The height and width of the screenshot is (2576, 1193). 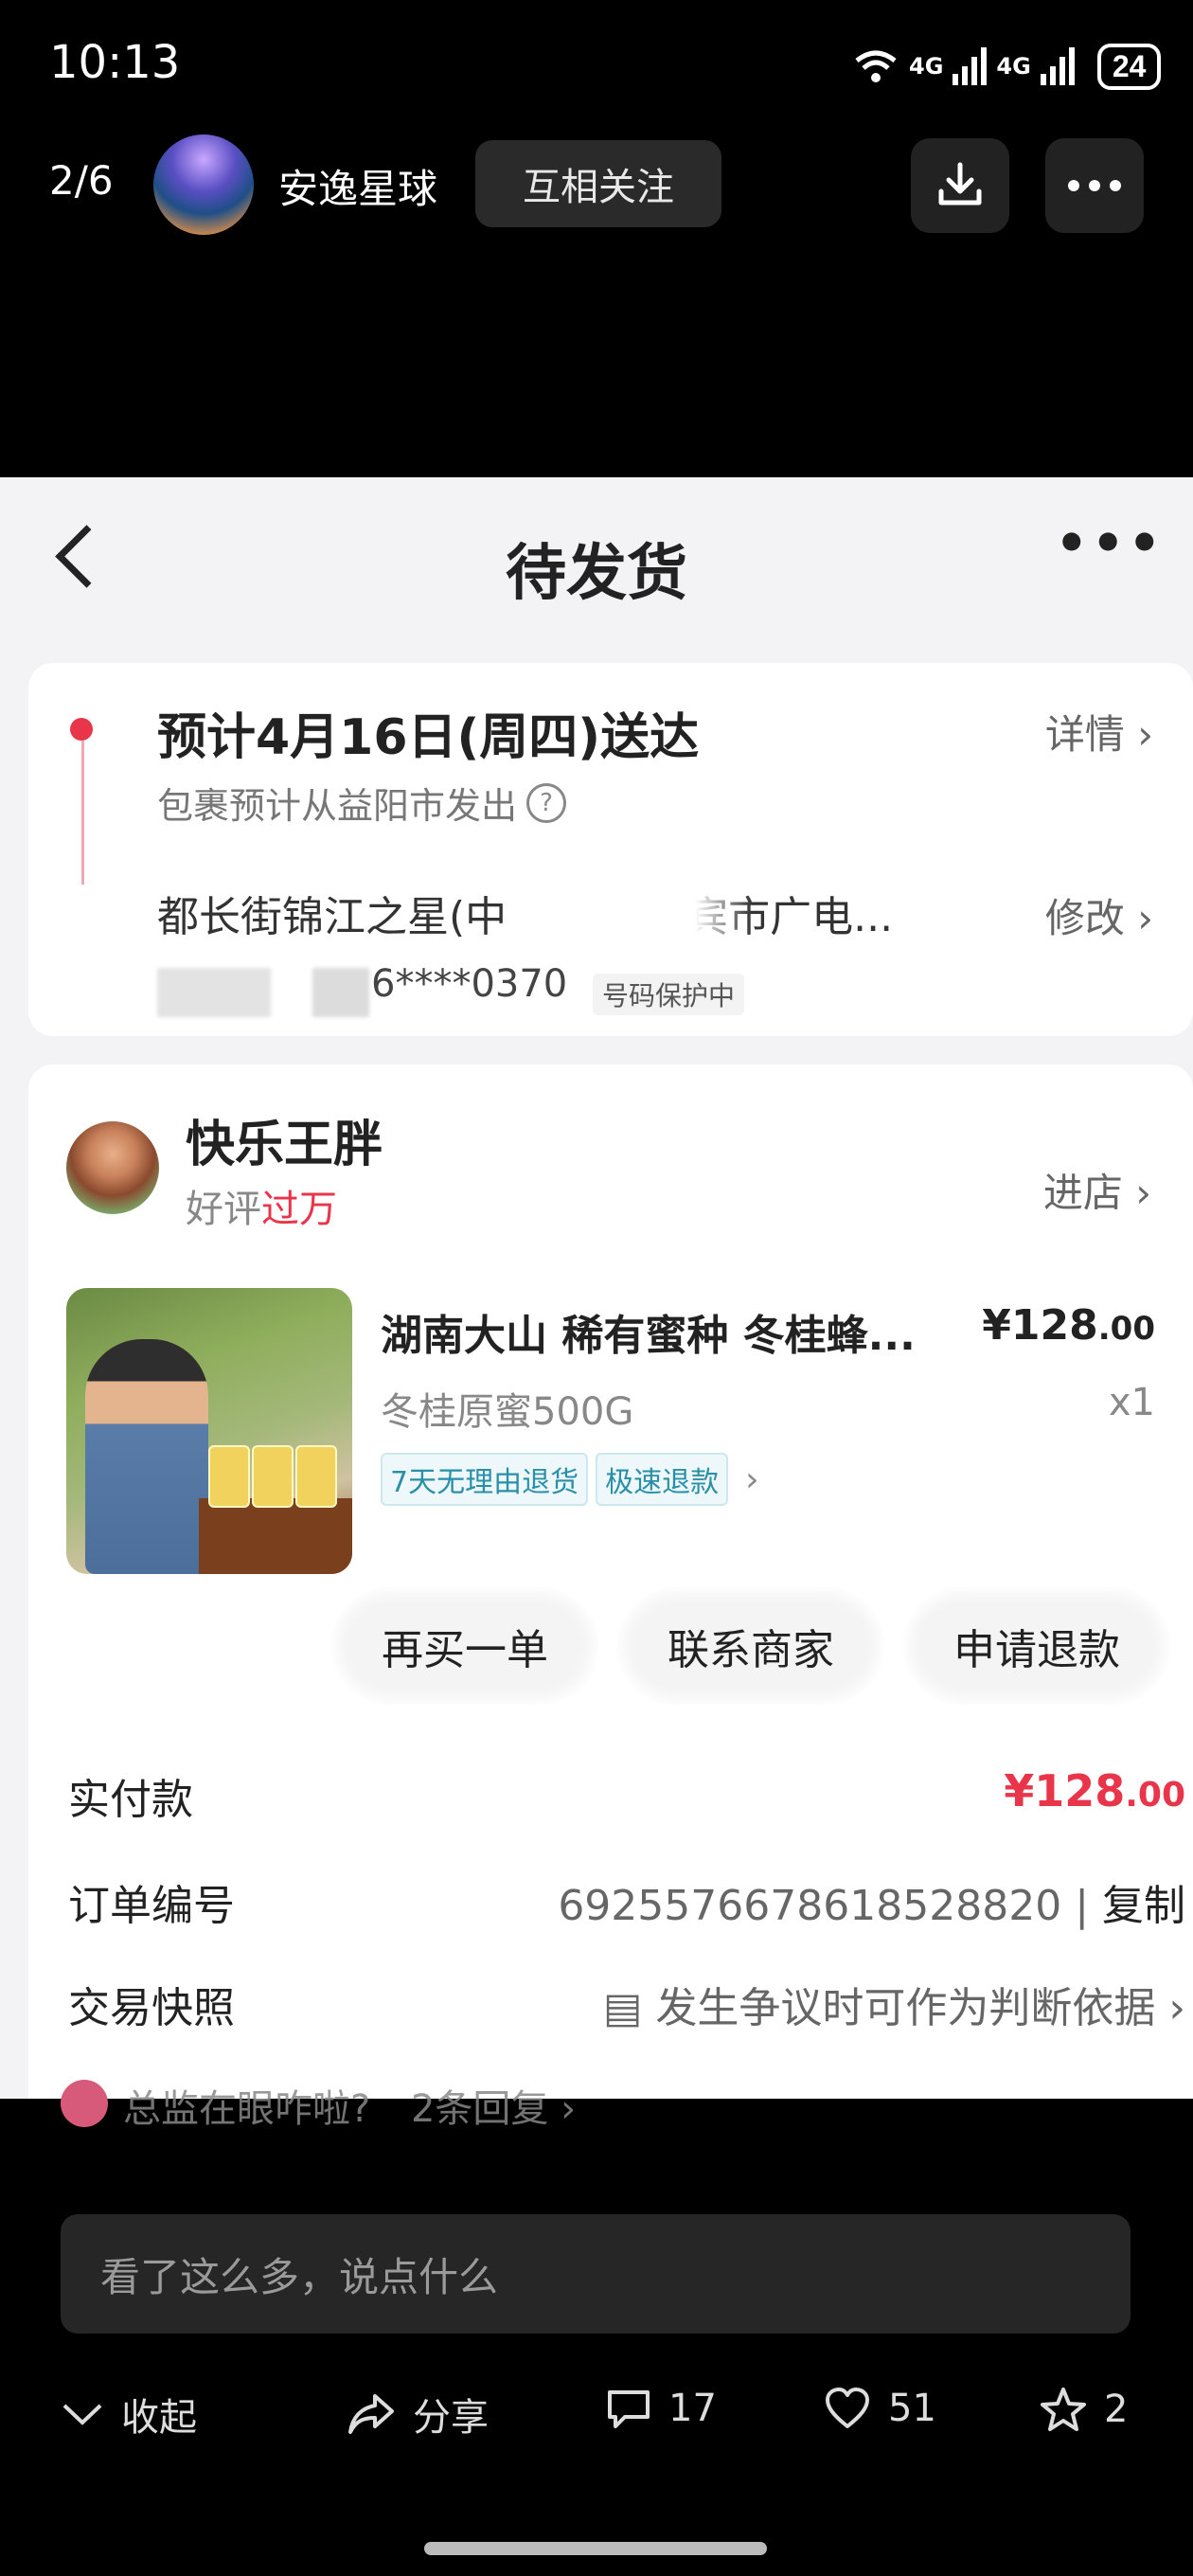 I want to click on order-number-label: 订单编号, so click(x=151, y=1906).